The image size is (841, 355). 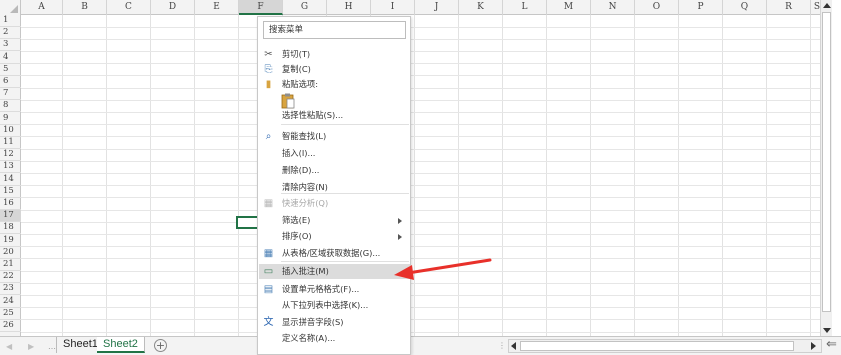 What do you see at coordinates (10, 143) in the screenshot?
I see `row-header-11: 11` at bounding box center [10, 143].